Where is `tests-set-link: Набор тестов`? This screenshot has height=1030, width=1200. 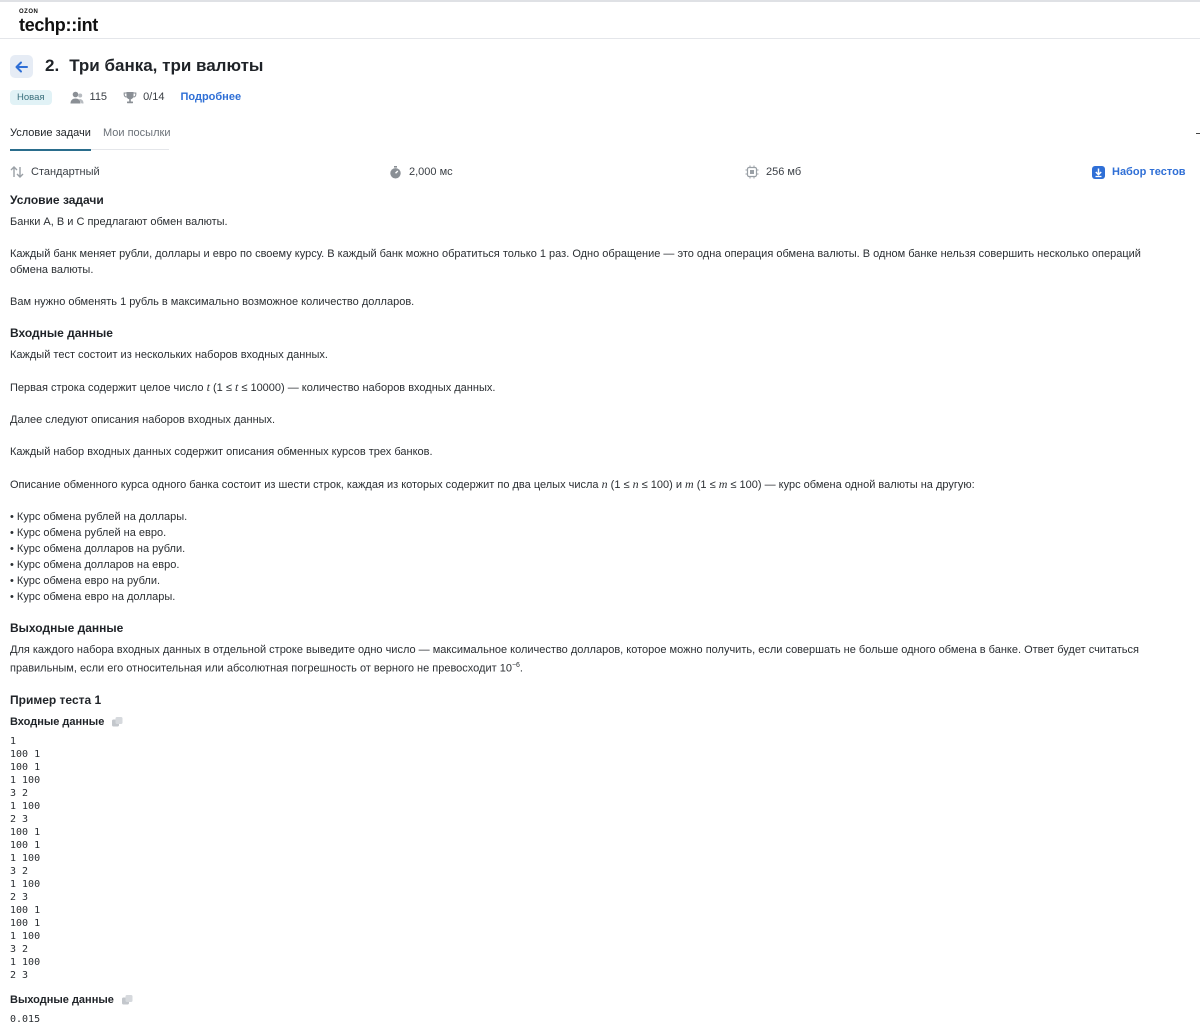
tests-set-link: Набор тестов is located at coordinates (1149, 172).